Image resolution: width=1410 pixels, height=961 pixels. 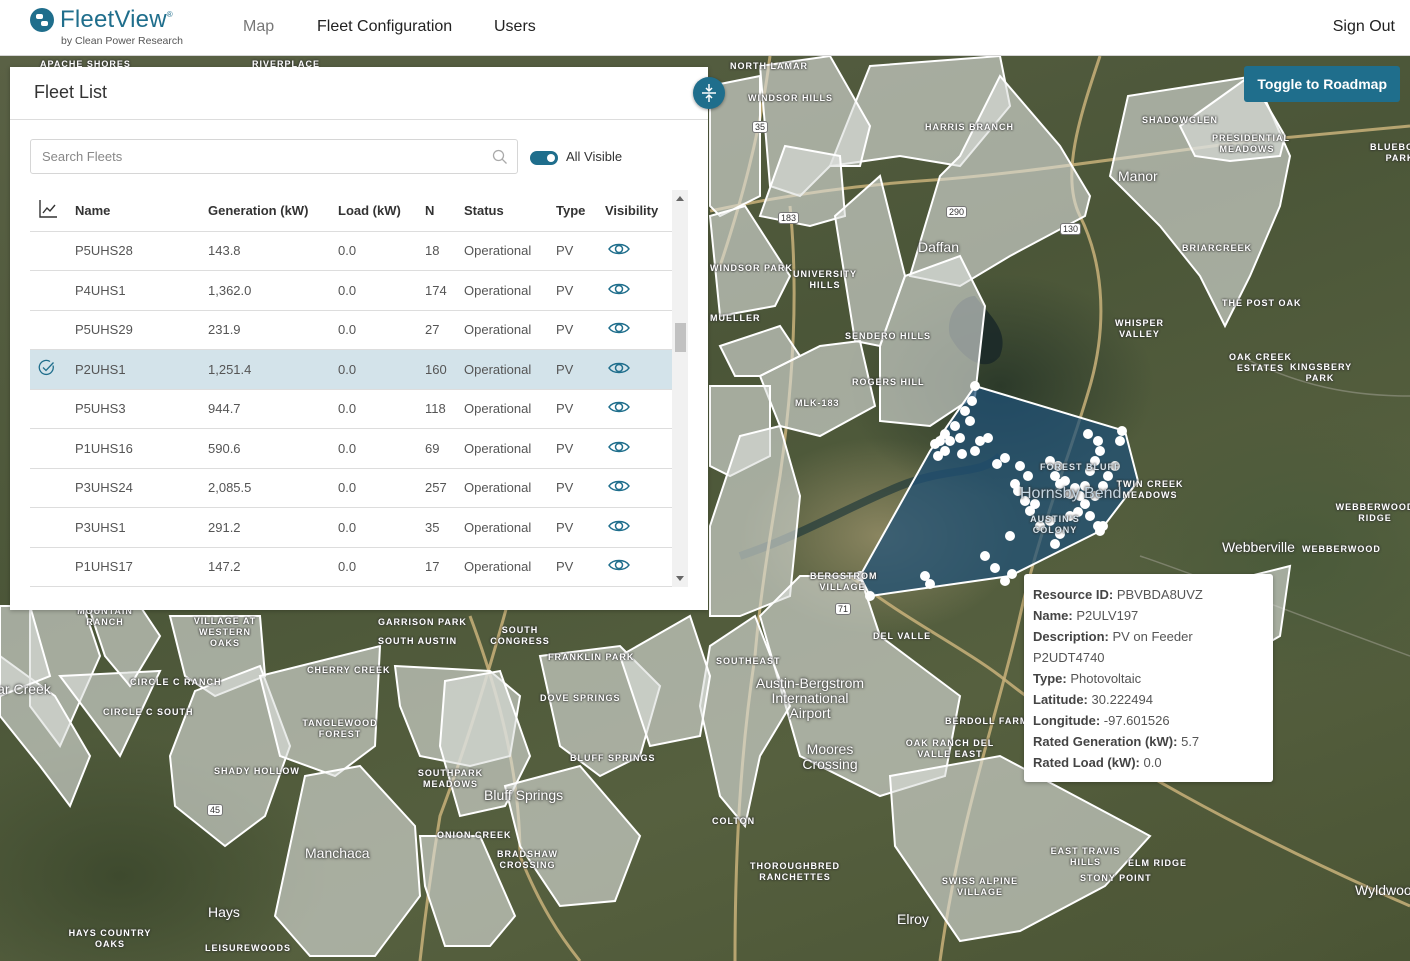 What do you see at coordinates (510, 409) in the screenshot?
I see `fleet-status: Operational` at bounding box center [510, 409].